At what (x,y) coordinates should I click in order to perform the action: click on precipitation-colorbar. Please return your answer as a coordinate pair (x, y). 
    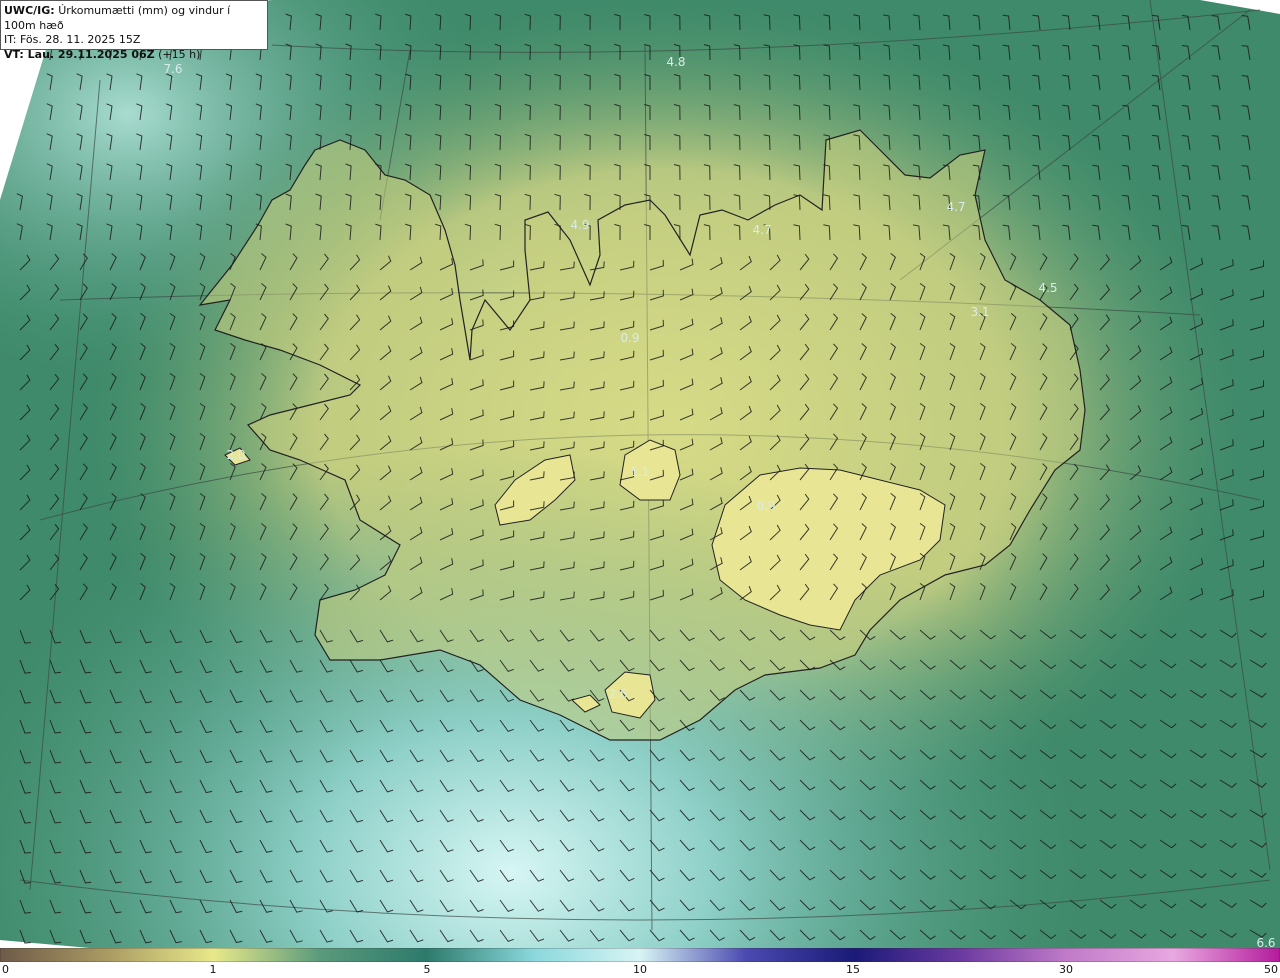
    Looking at the image, I should click on (640, 955).